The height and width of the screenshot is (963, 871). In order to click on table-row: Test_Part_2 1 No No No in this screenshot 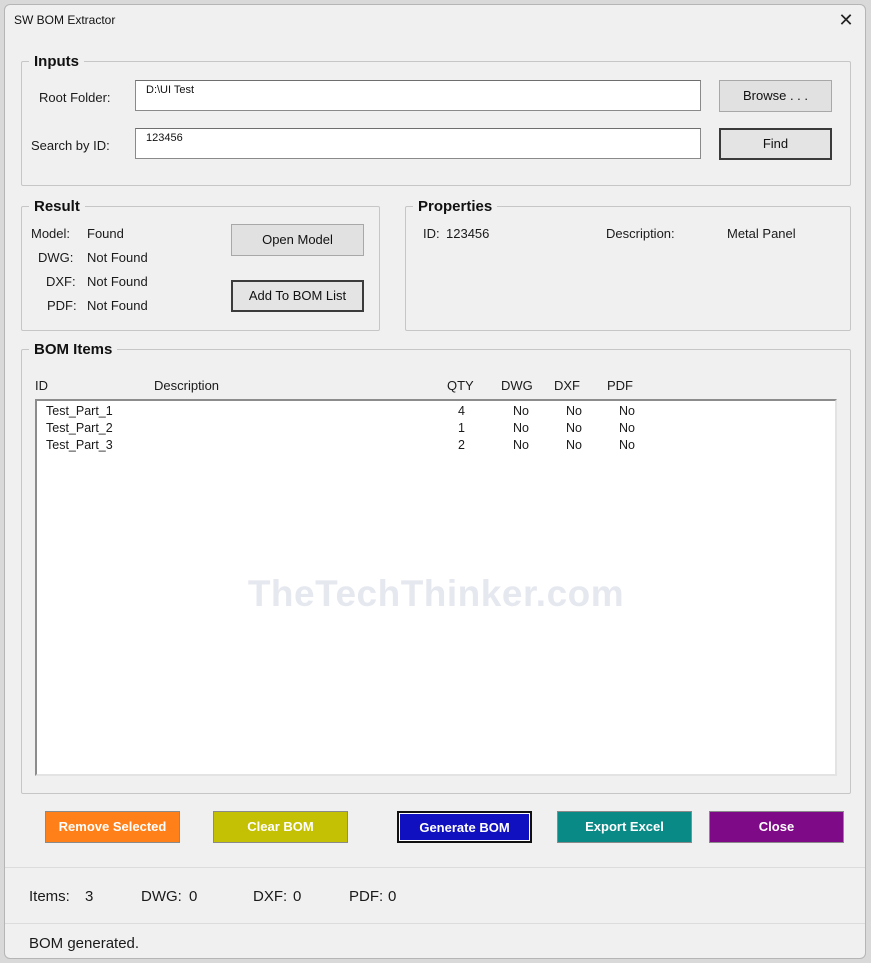, I will do `click(436, 429)`.